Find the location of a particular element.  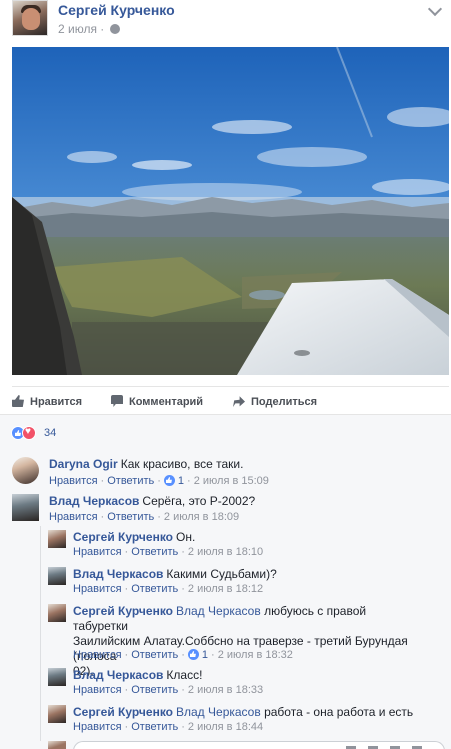

comment-timestamp: 2 июля в 18:33 is located at coordinates (225, 690).